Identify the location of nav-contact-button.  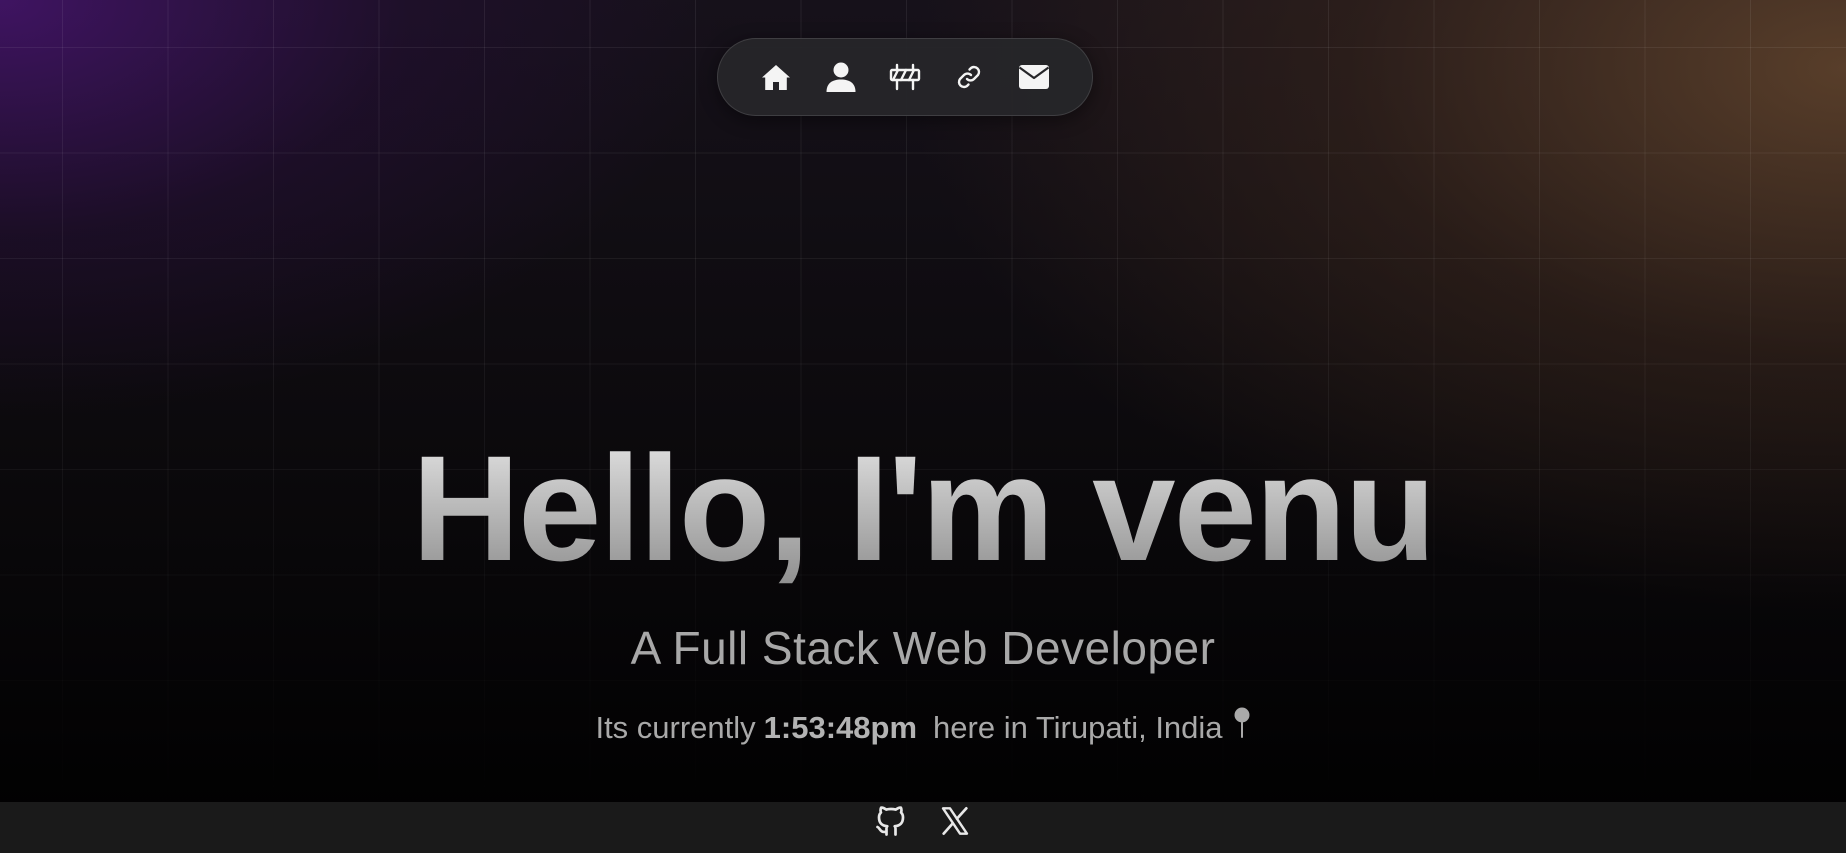
(1034, 77).